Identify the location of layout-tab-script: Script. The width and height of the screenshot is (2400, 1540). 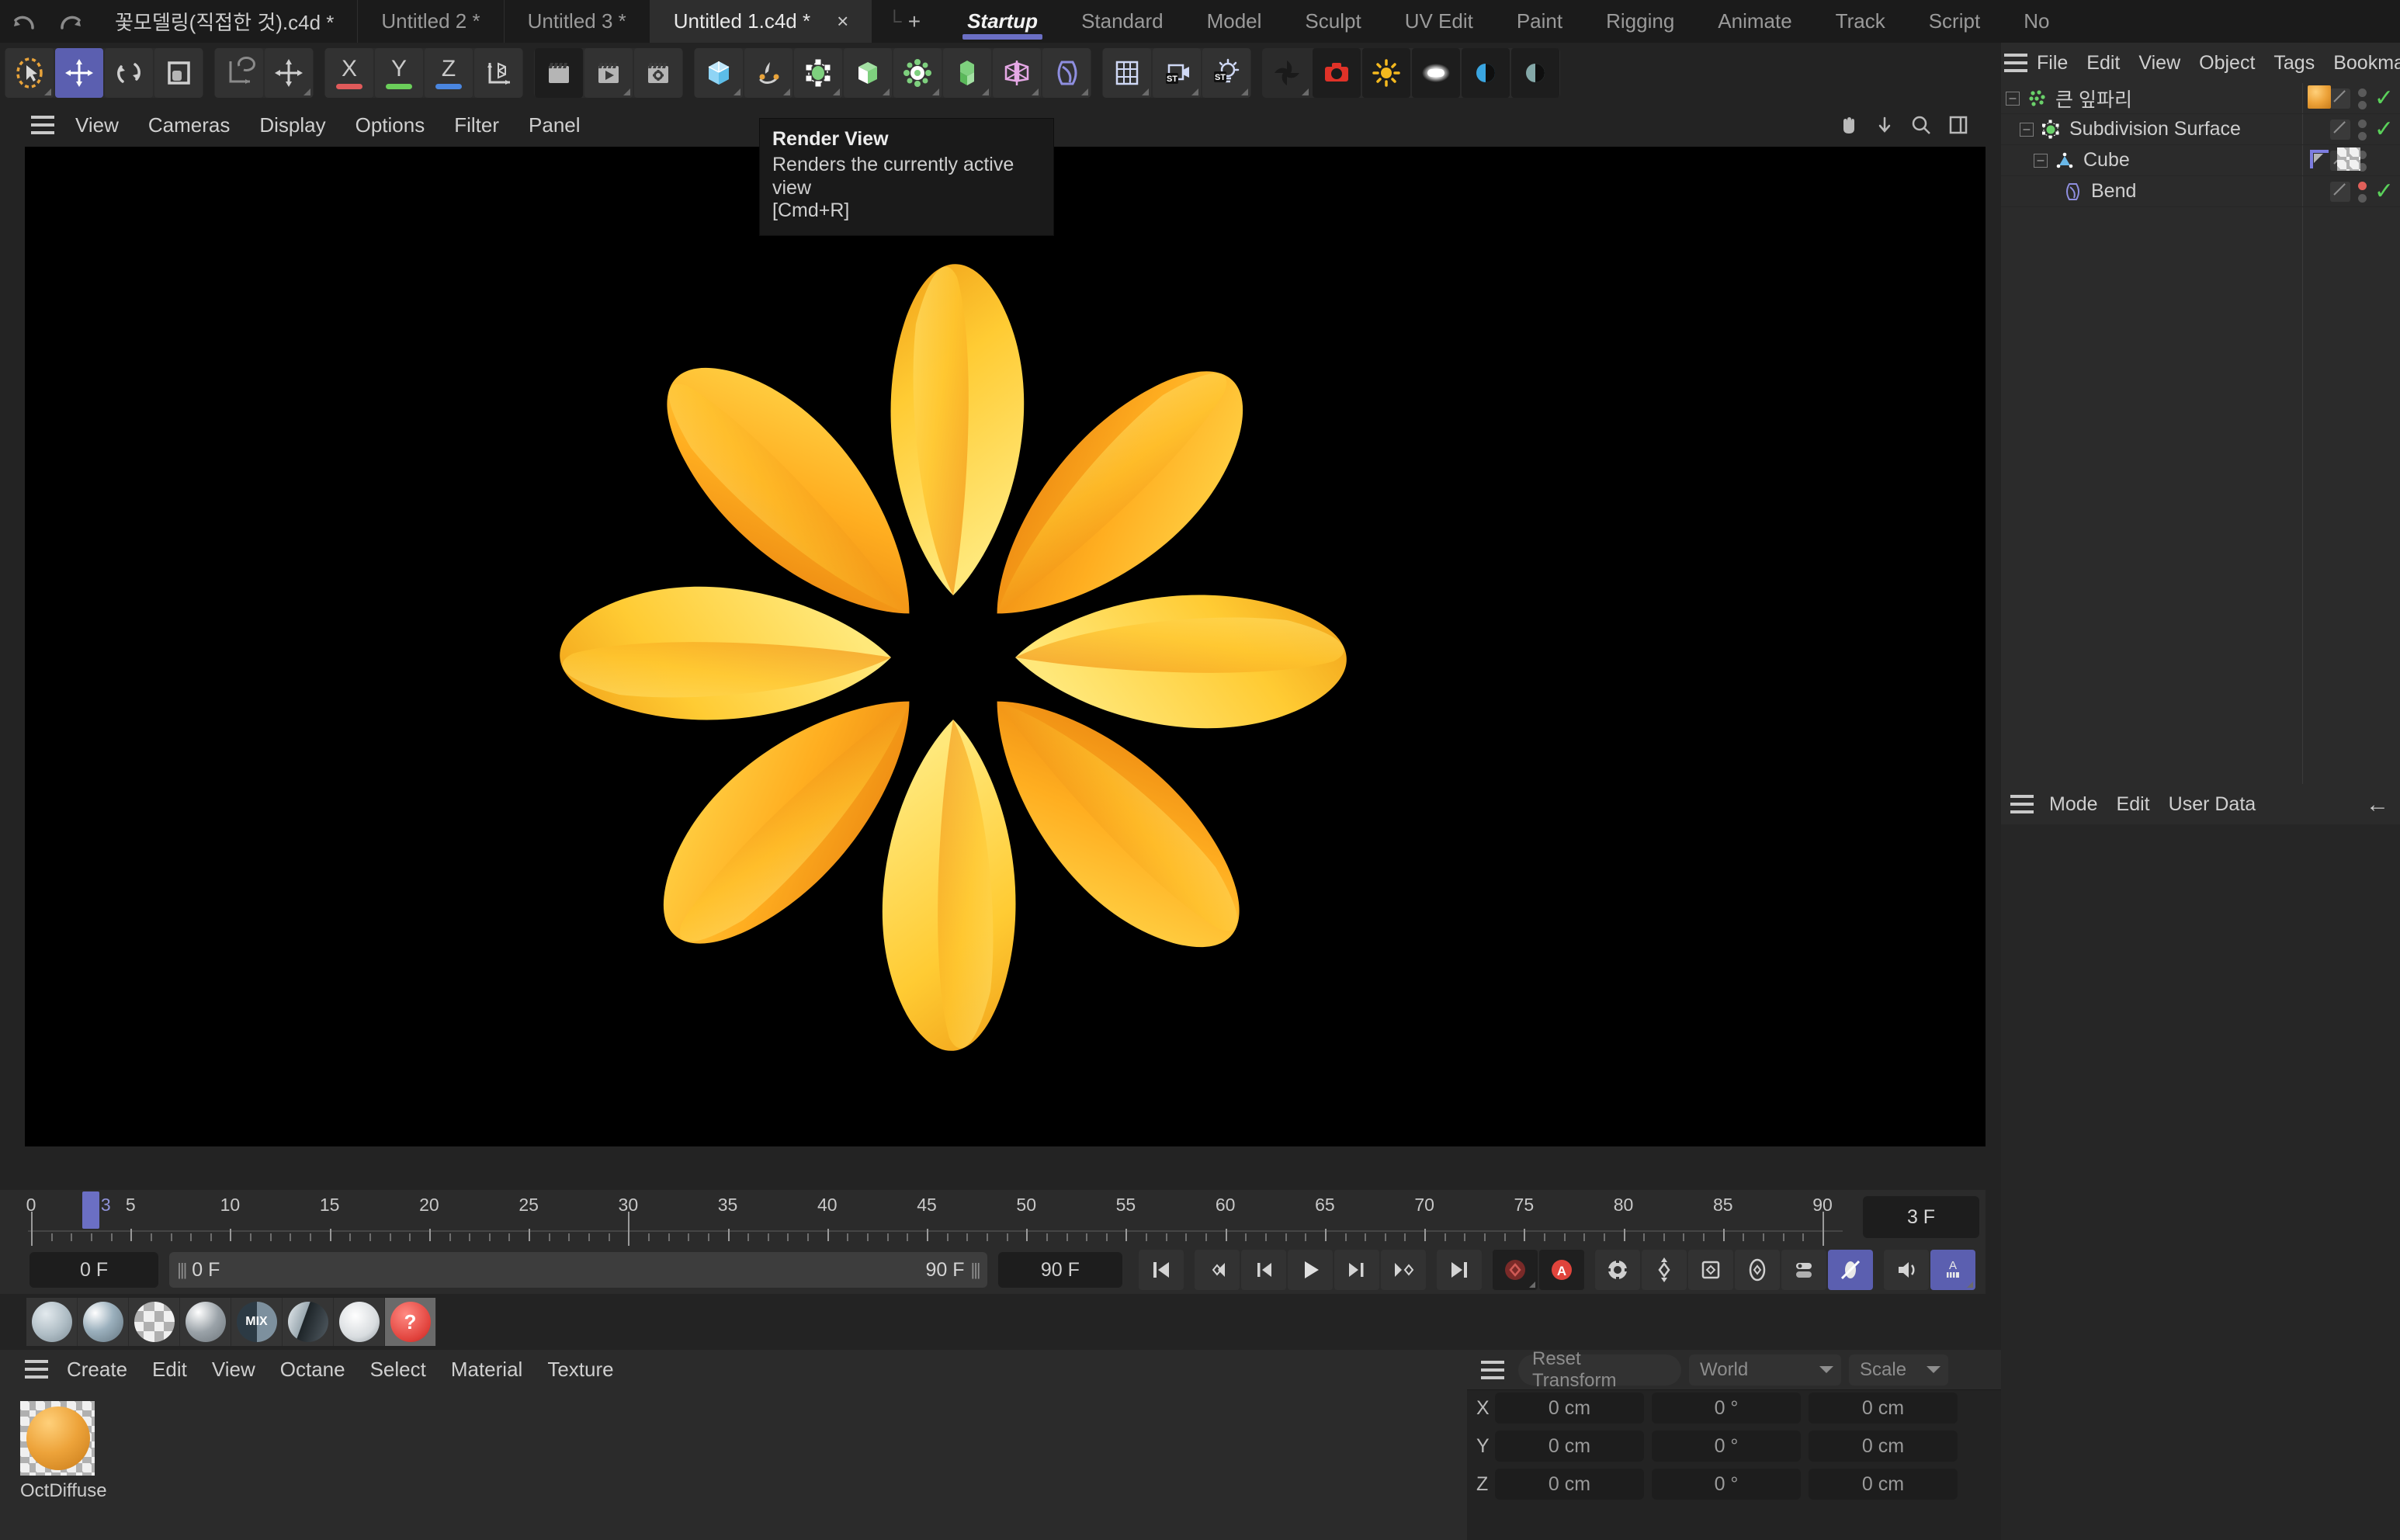
(1955, 21).